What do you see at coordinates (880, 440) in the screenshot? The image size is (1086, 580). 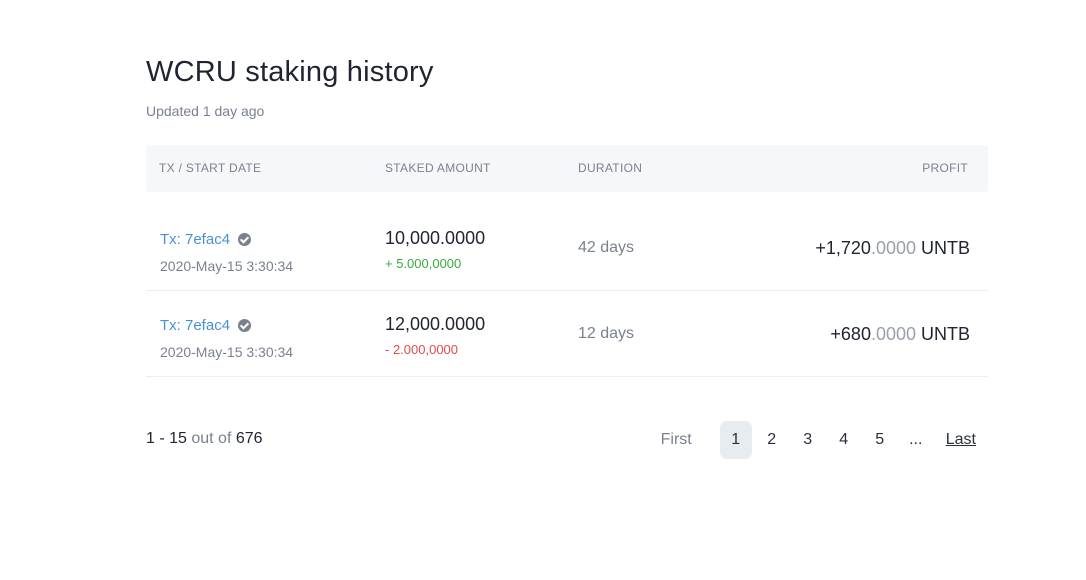 I see `page-button-5: 5` at bounding box center [880, 440].